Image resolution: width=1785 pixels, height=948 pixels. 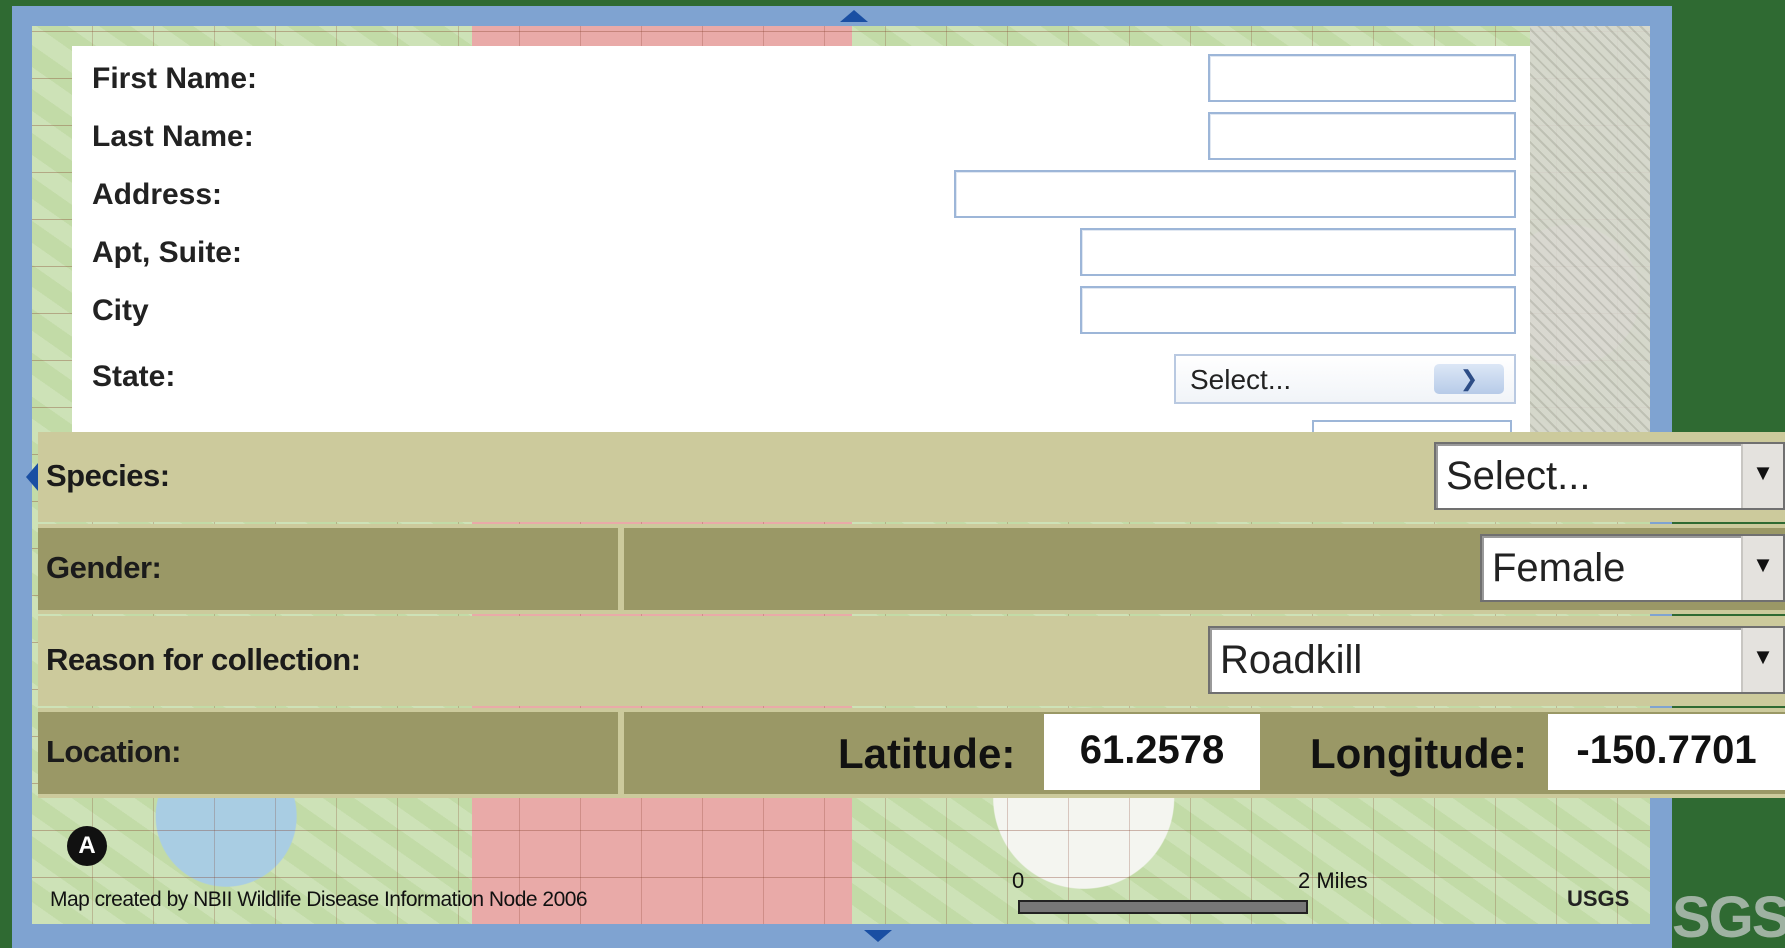 I want to click on longitude-field: -150.7701, so click(x=1666, y=752).